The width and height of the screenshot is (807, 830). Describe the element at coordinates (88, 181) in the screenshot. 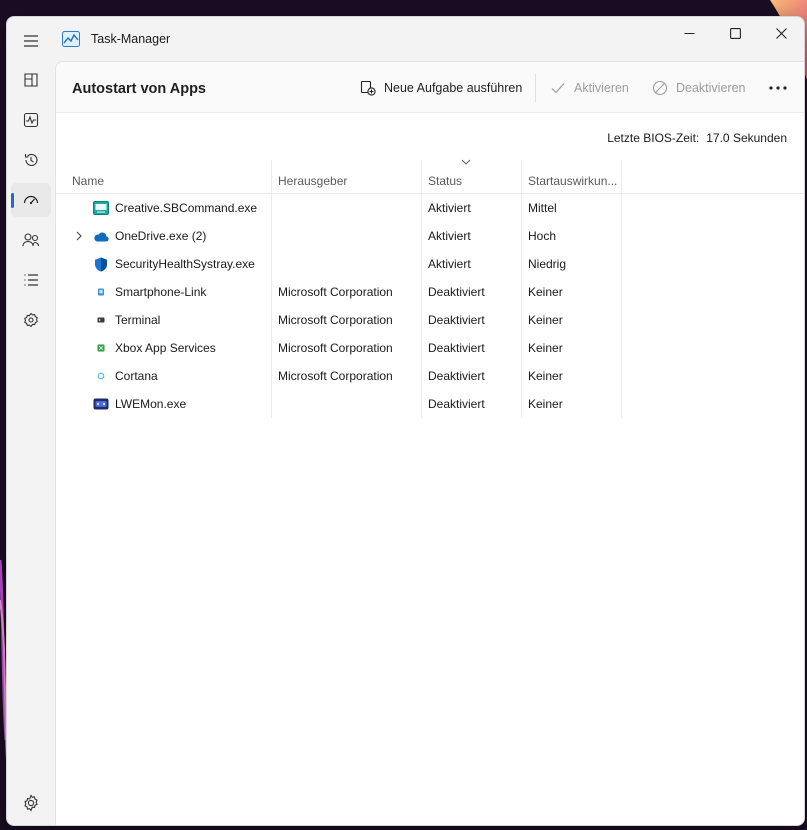

I see `column-header-name: Name` at that location.